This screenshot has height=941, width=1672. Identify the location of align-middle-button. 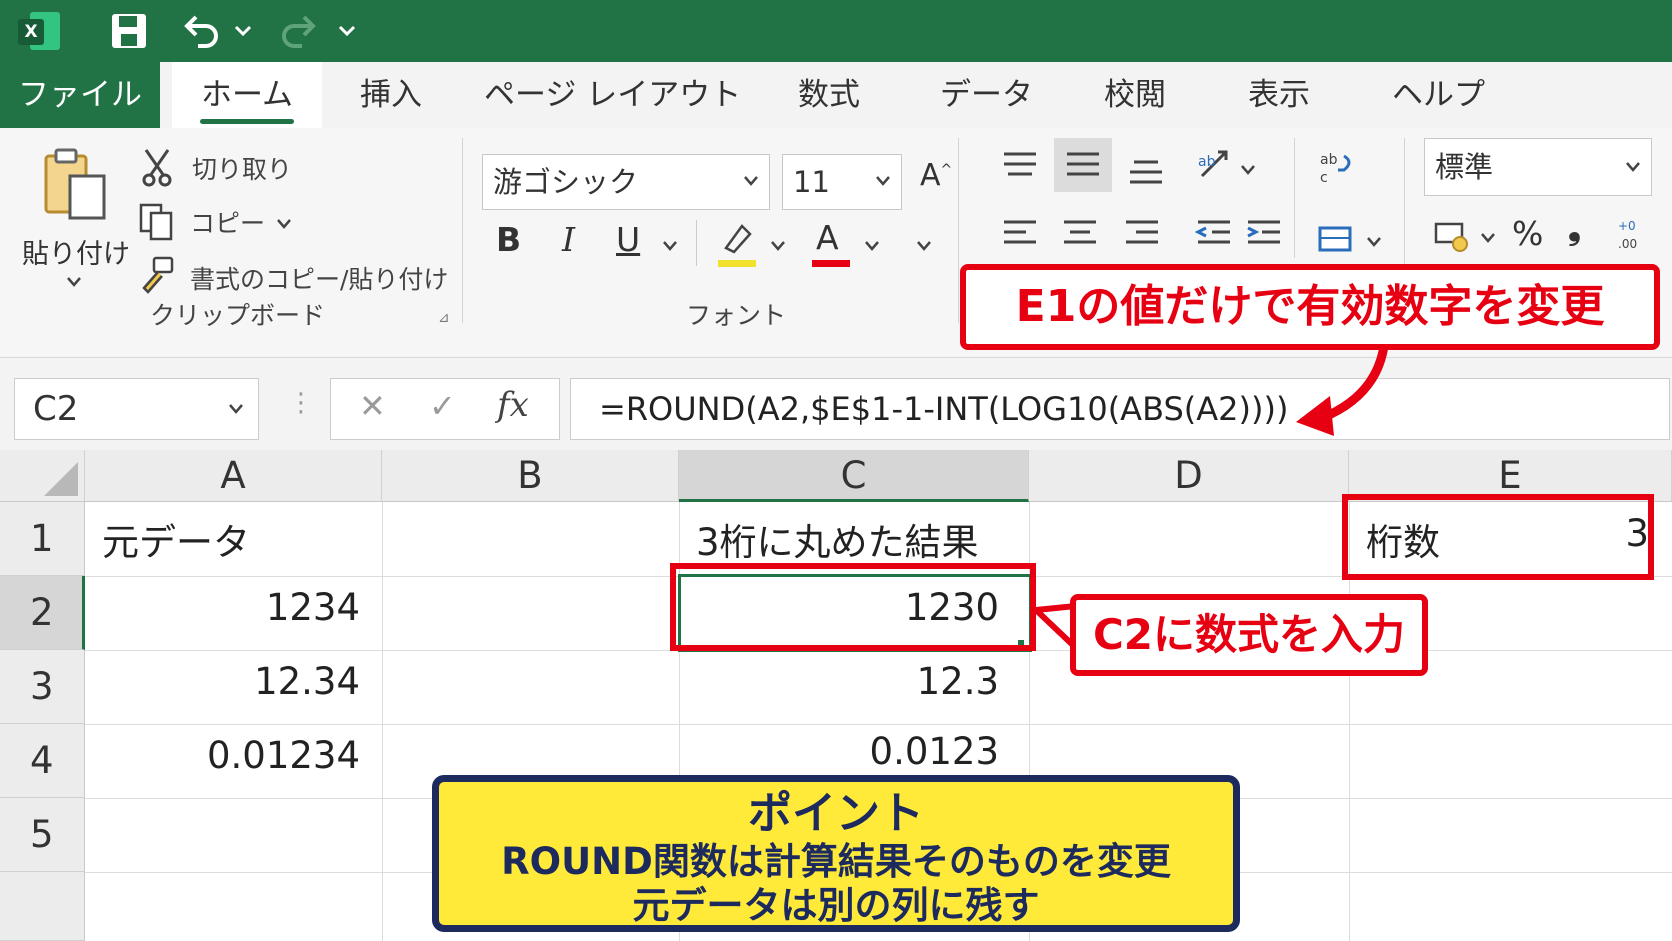
(1083, 165).